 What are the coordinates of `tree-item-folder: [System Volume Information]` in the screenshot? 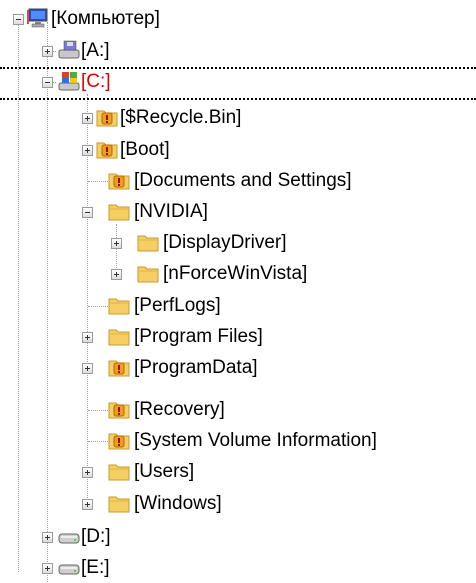 It's located at (238, 441).